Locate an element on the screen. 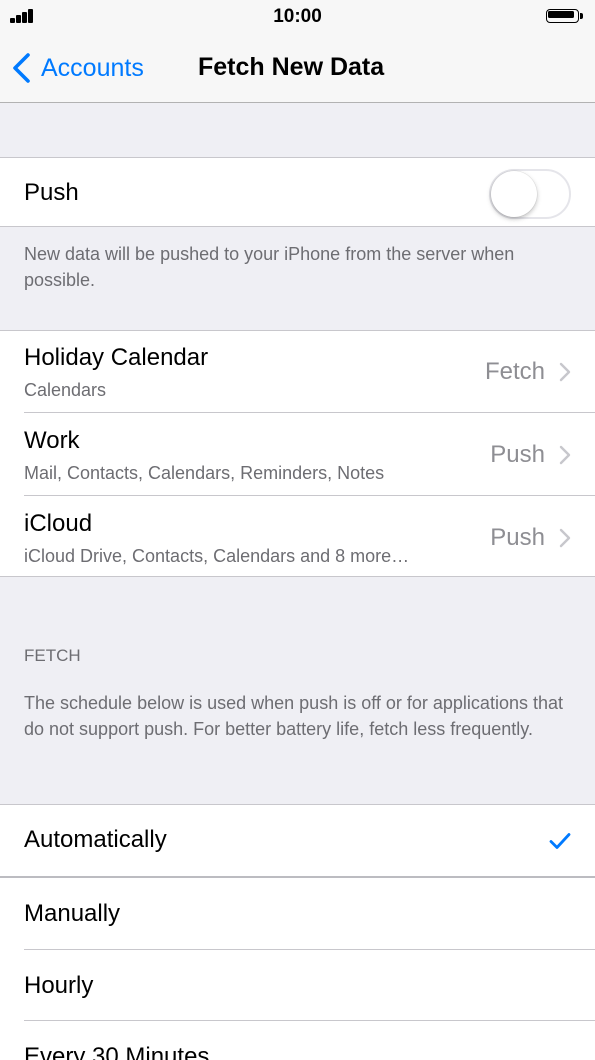  back-button-label: Accounts is located at coordinates (92, 67).